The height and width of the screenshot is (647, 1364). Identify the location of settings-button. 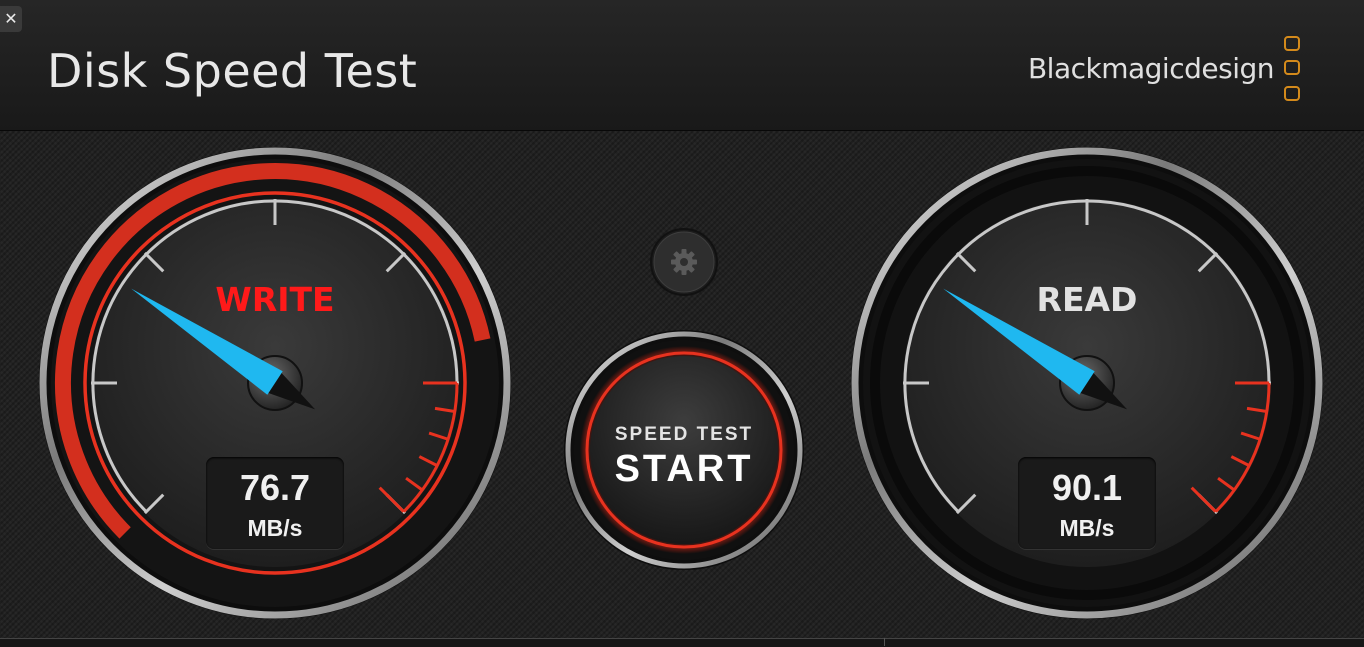
(684, 262).